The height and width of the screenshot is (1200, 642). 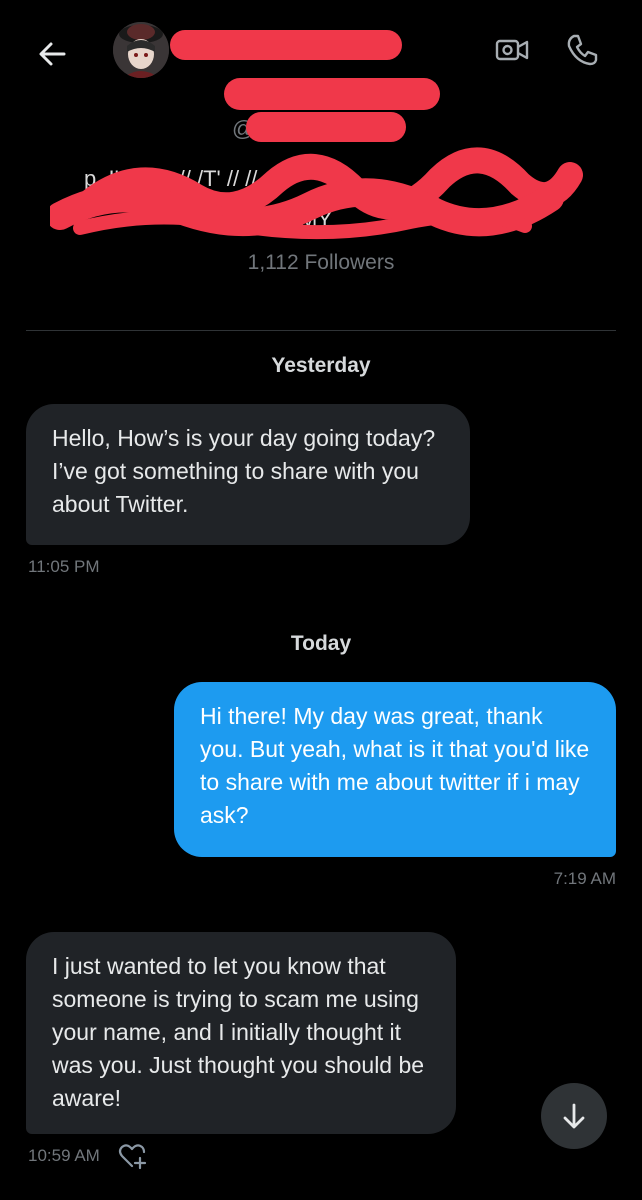 I want to click on message-timestamp: 11:05 PM, so click(x=64, y=566).